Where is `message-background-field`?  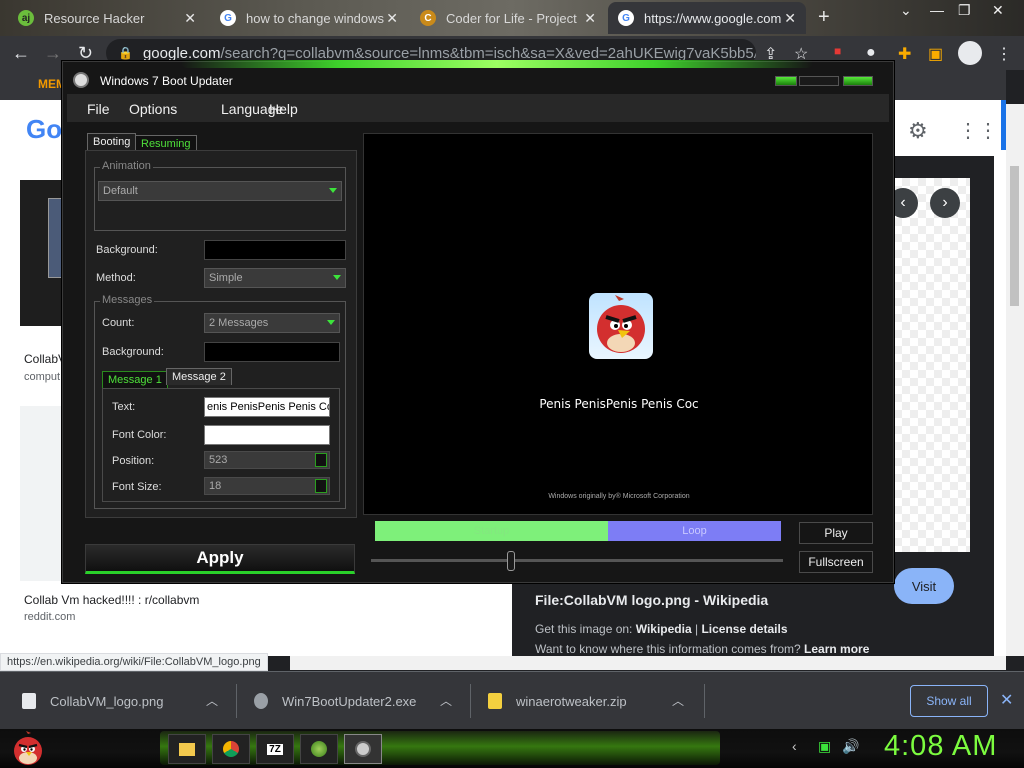
message-background-field is located at coordinates (272, 352).